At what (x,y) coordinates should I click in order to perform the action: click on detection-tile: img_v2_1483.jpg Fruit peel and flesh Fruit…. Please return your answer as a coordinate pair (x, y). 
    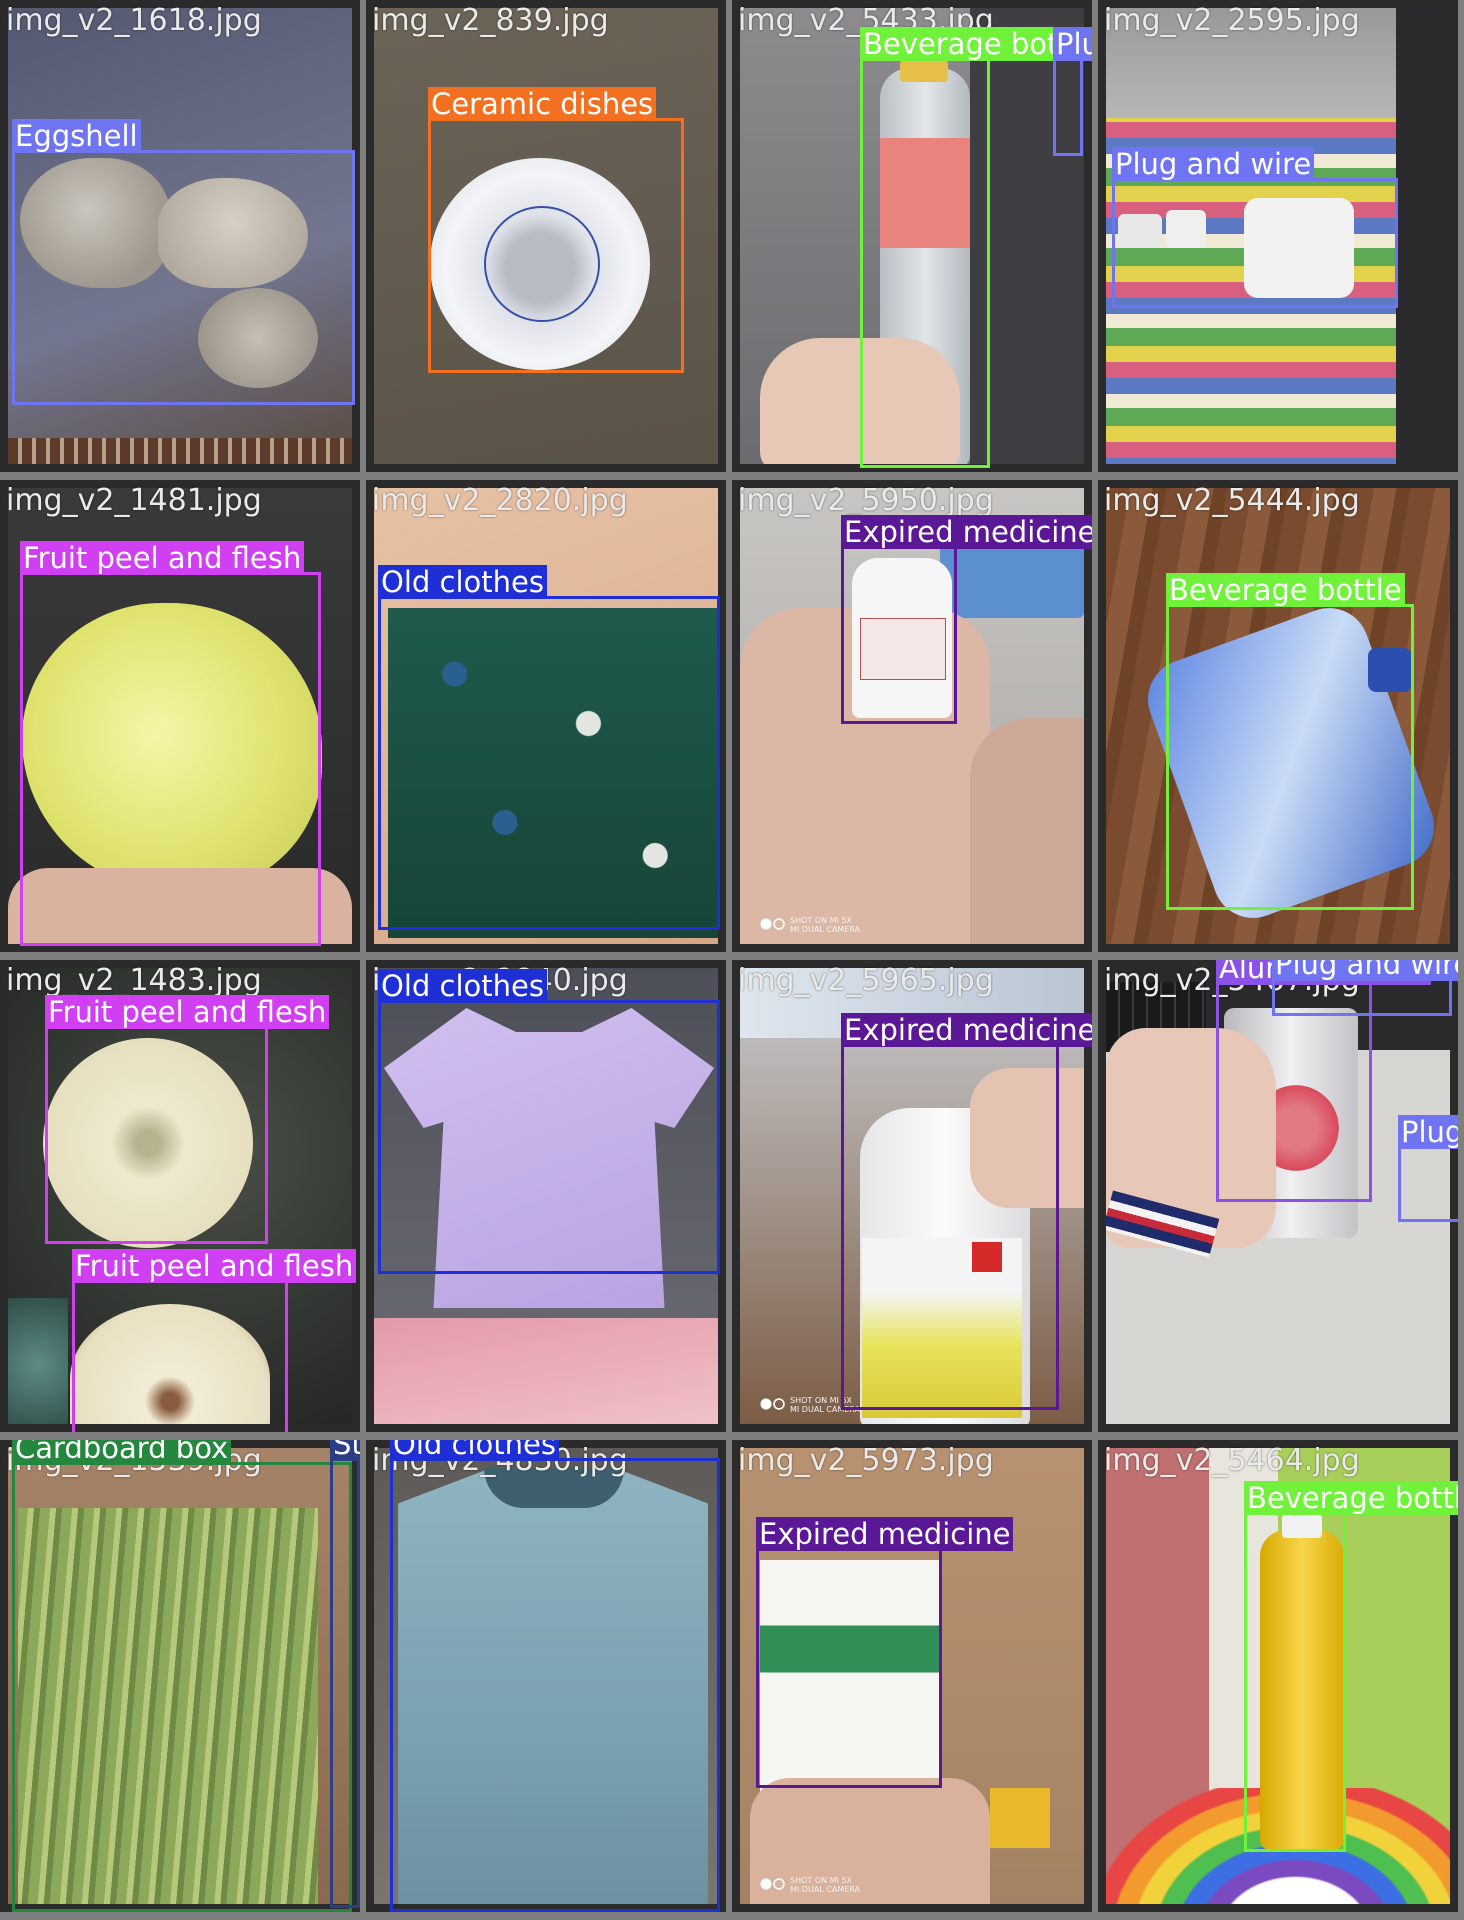
    Looking at the image, I should click on (180, 1196).